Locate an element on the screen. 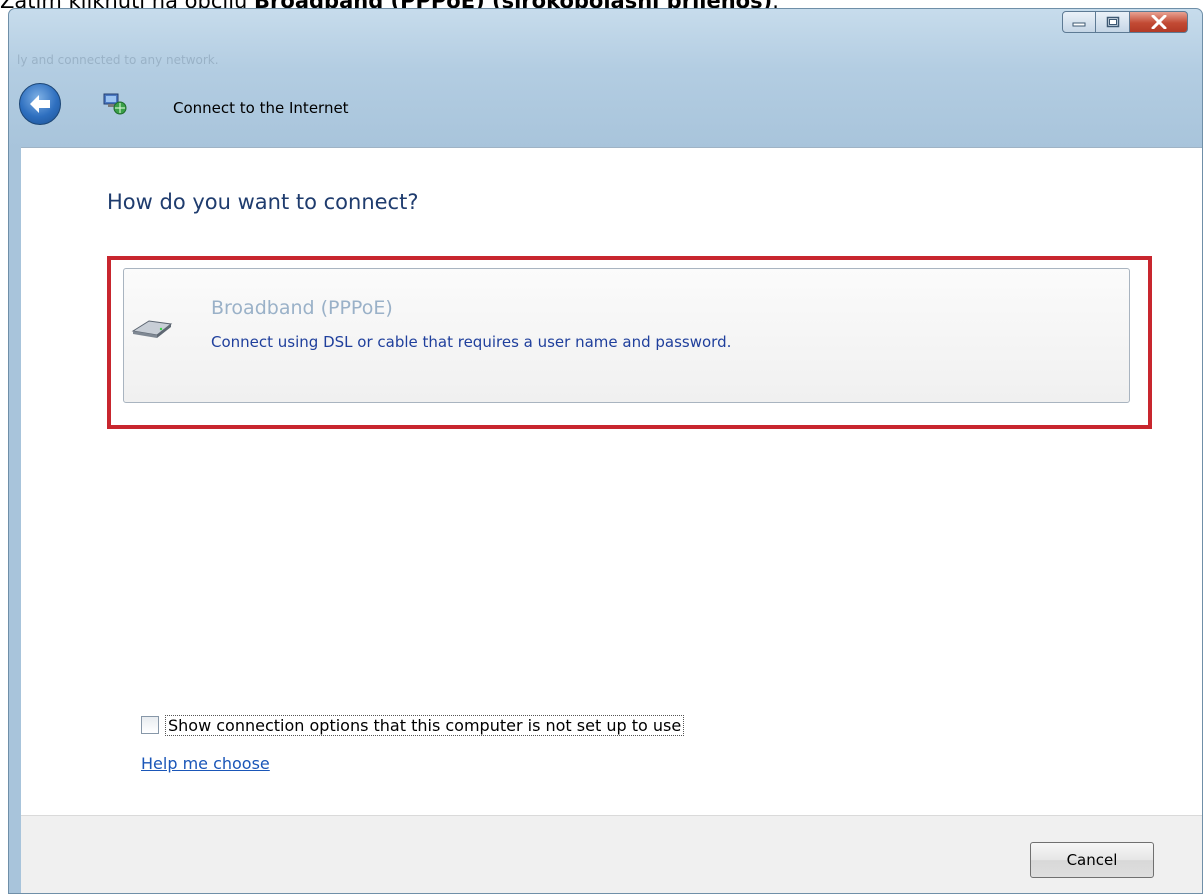 The width and height of the screenshot is (1203, 894). back-button is located at coordinates (40, 104).